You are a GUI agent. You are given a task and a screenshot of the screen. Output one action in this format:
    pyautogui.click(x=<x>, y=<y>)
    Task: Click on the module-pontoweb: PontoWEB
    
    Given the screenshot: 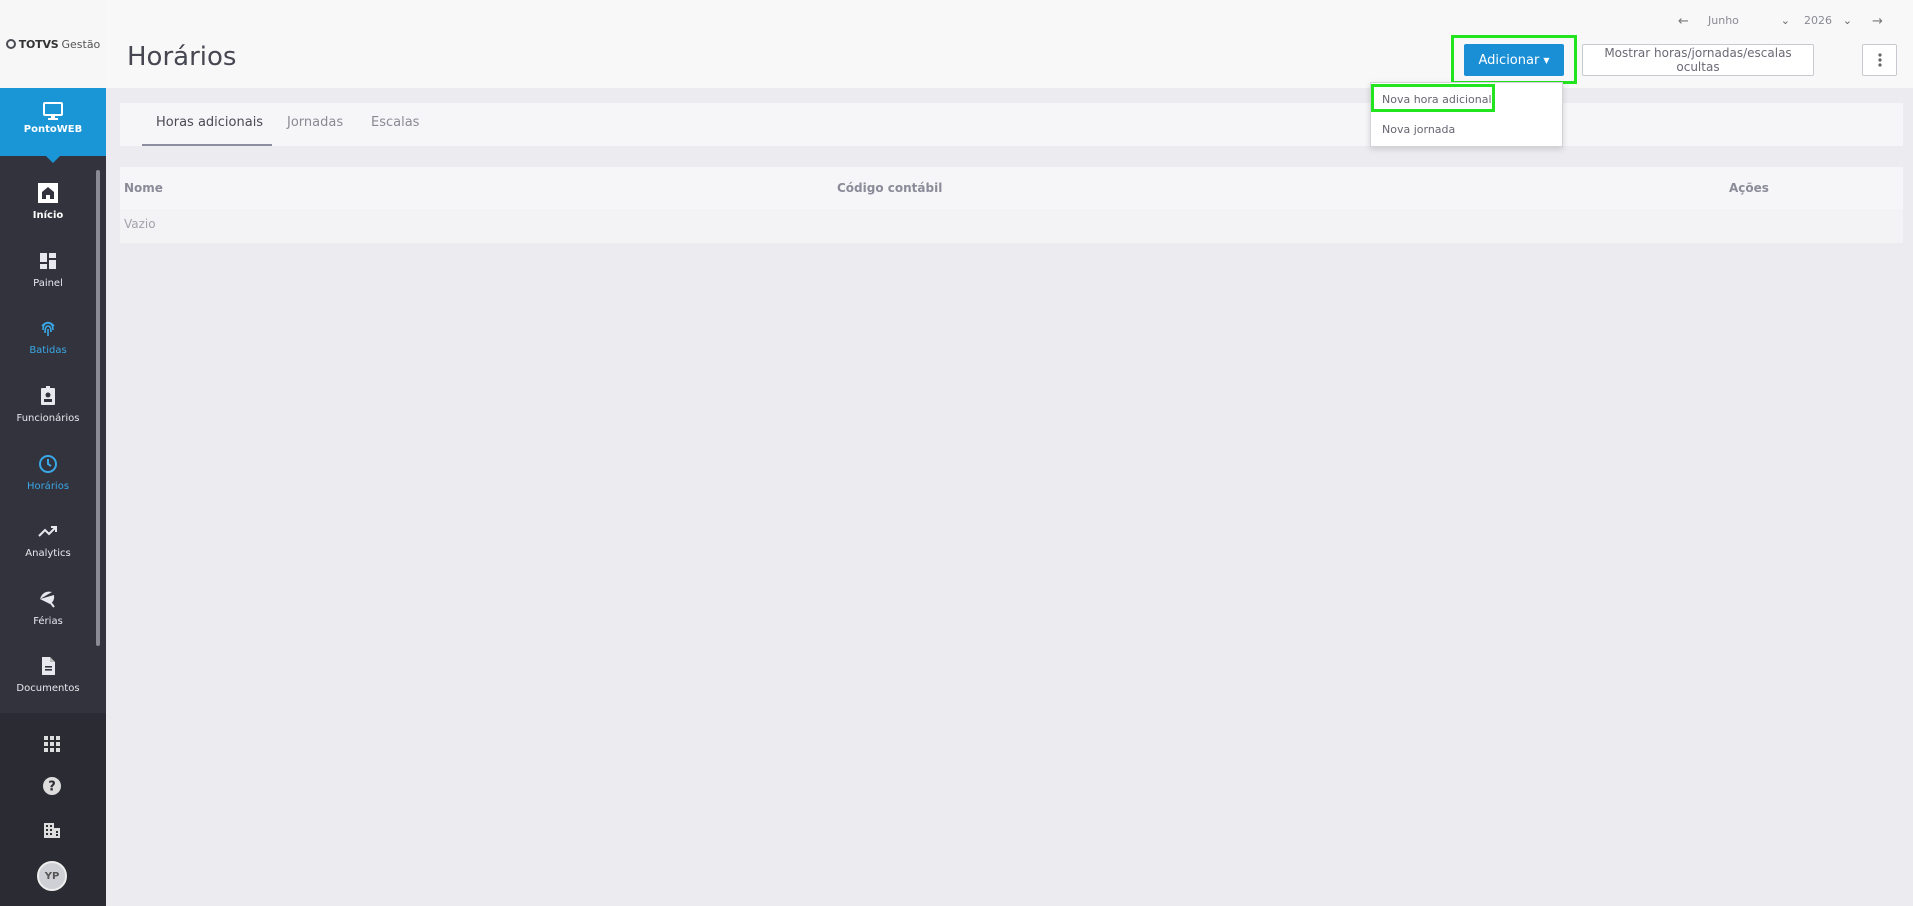 What is the action you would take?
    pyautogui.click(x=53, y=125)
    